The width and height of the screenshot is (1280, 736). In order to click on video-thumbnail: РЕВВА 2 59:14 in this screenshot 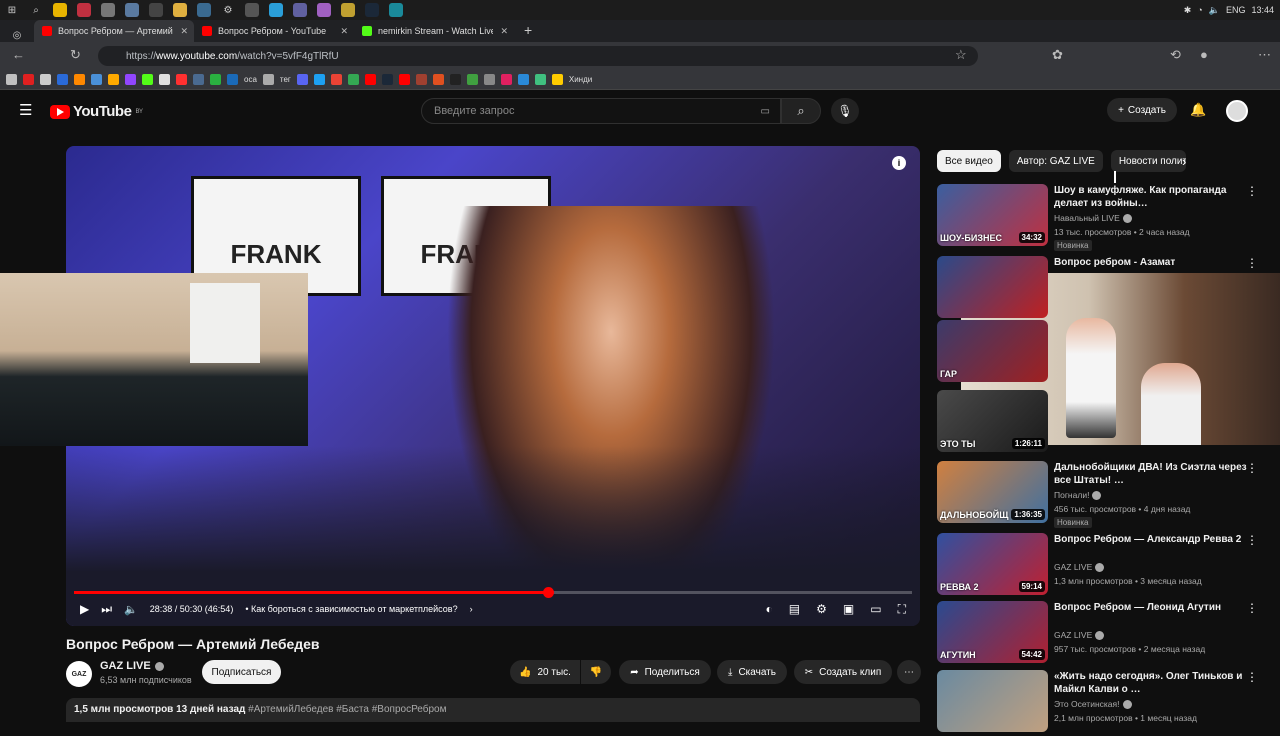, I will do `click(992, 564)`.